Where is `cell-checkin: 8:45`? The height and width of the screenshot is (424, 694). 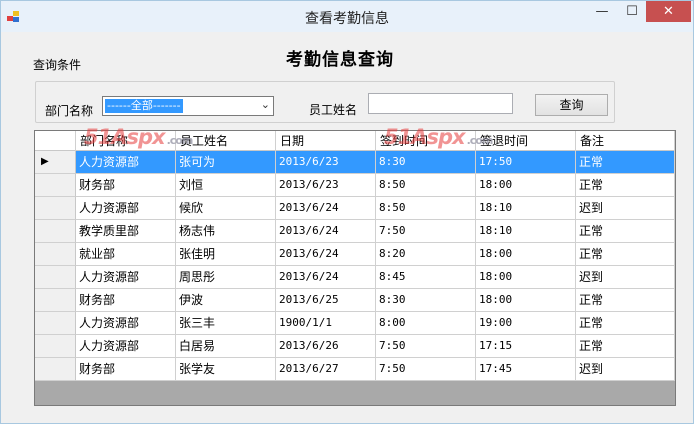 cell-checkin: 8:45 is located at coordinates (426, 277).